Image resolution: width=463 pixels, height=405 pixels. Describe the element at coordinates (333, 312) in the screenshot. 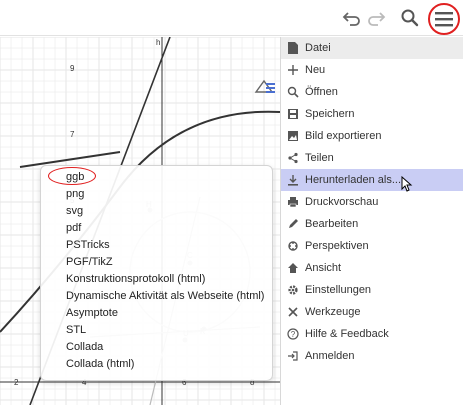

I see `menu-item-label: Werkzeuge` at that location.